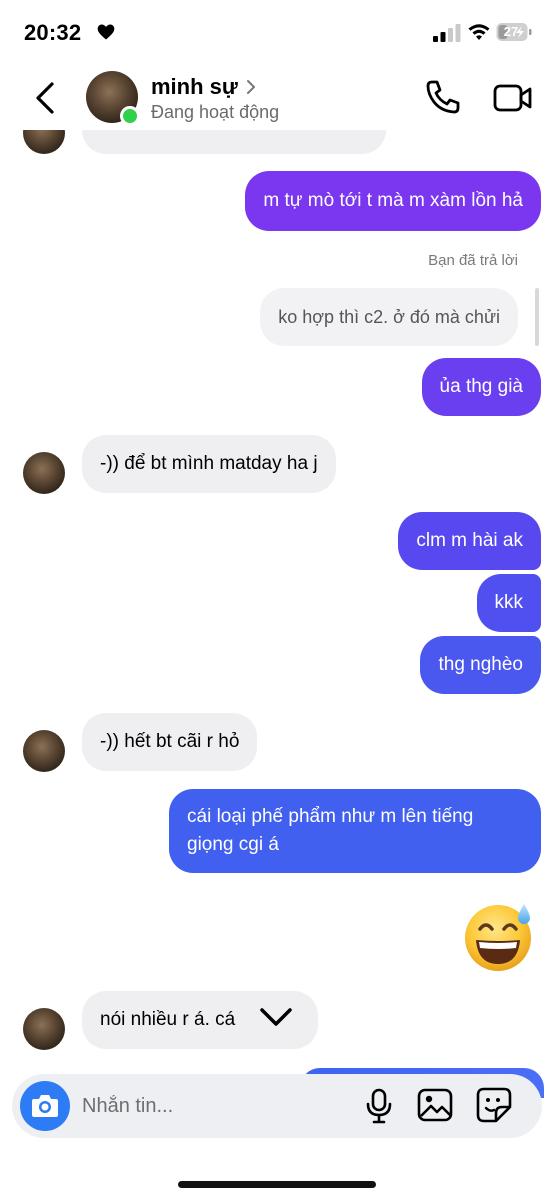 Image resolution: width=554 pixels, height=1200 pixels. What do you see at coordinates (233, 844) in the screenshot?
I see `message-line: giọng cgi á` at bounding box center [233, 844].